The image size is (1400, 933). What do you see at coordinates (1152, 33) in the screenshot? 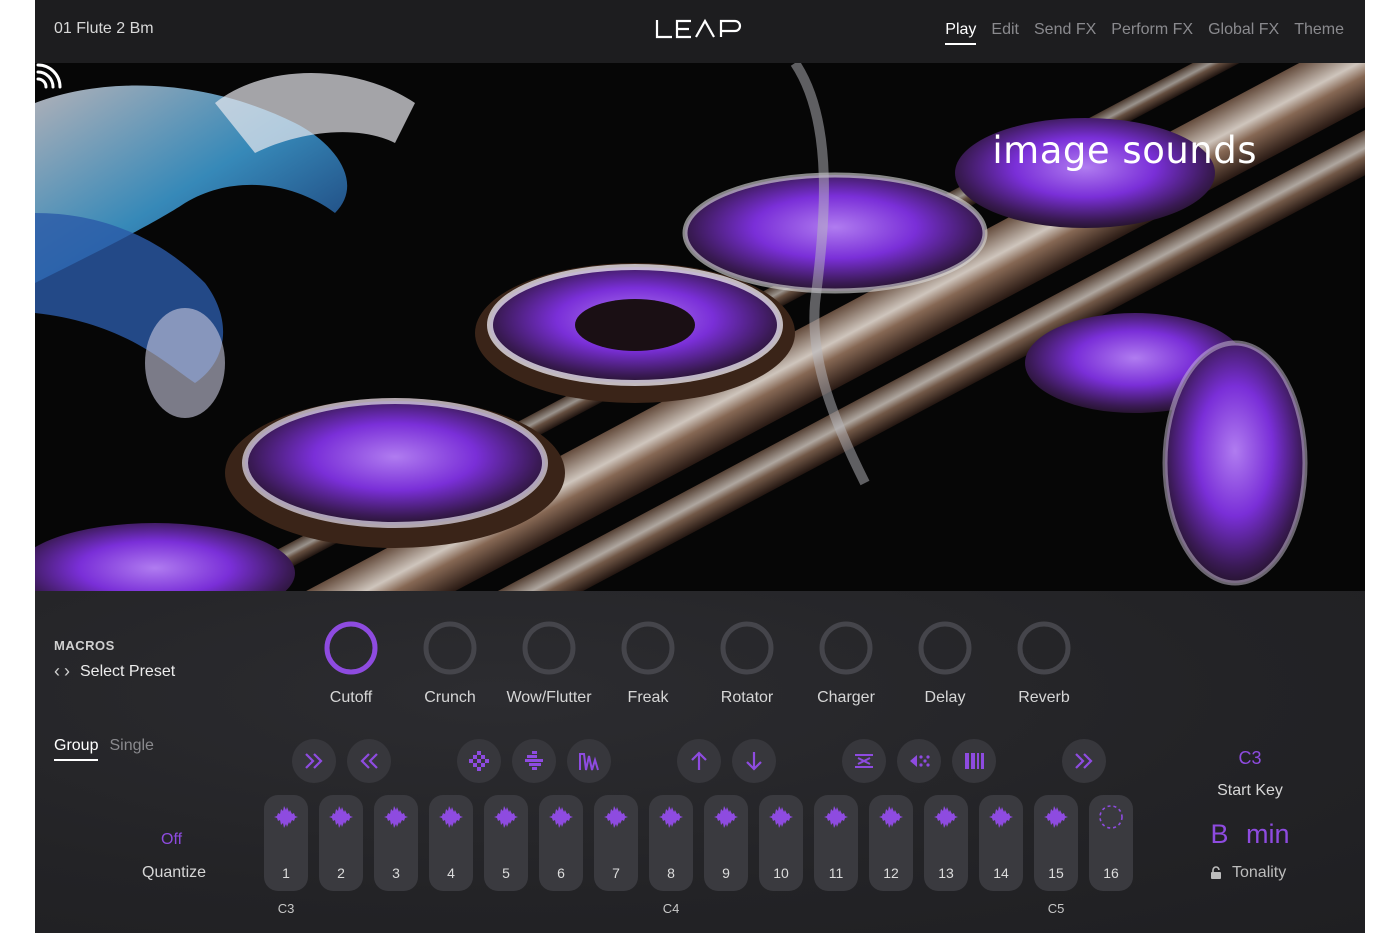
I see `tab-perform-fx: Perform FX` at bounding box center [1152, 33].